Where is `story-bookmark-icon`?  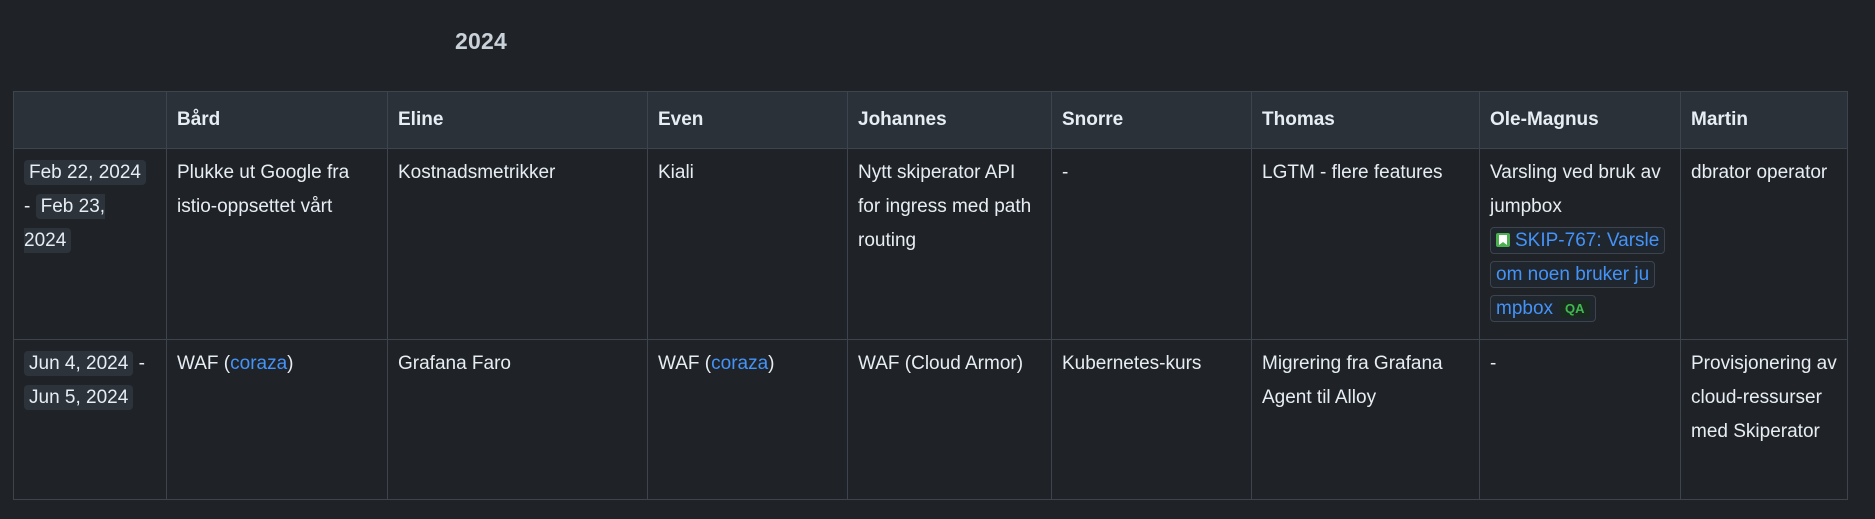
story-bookmark-icon is located at coordinates (1503, 240).